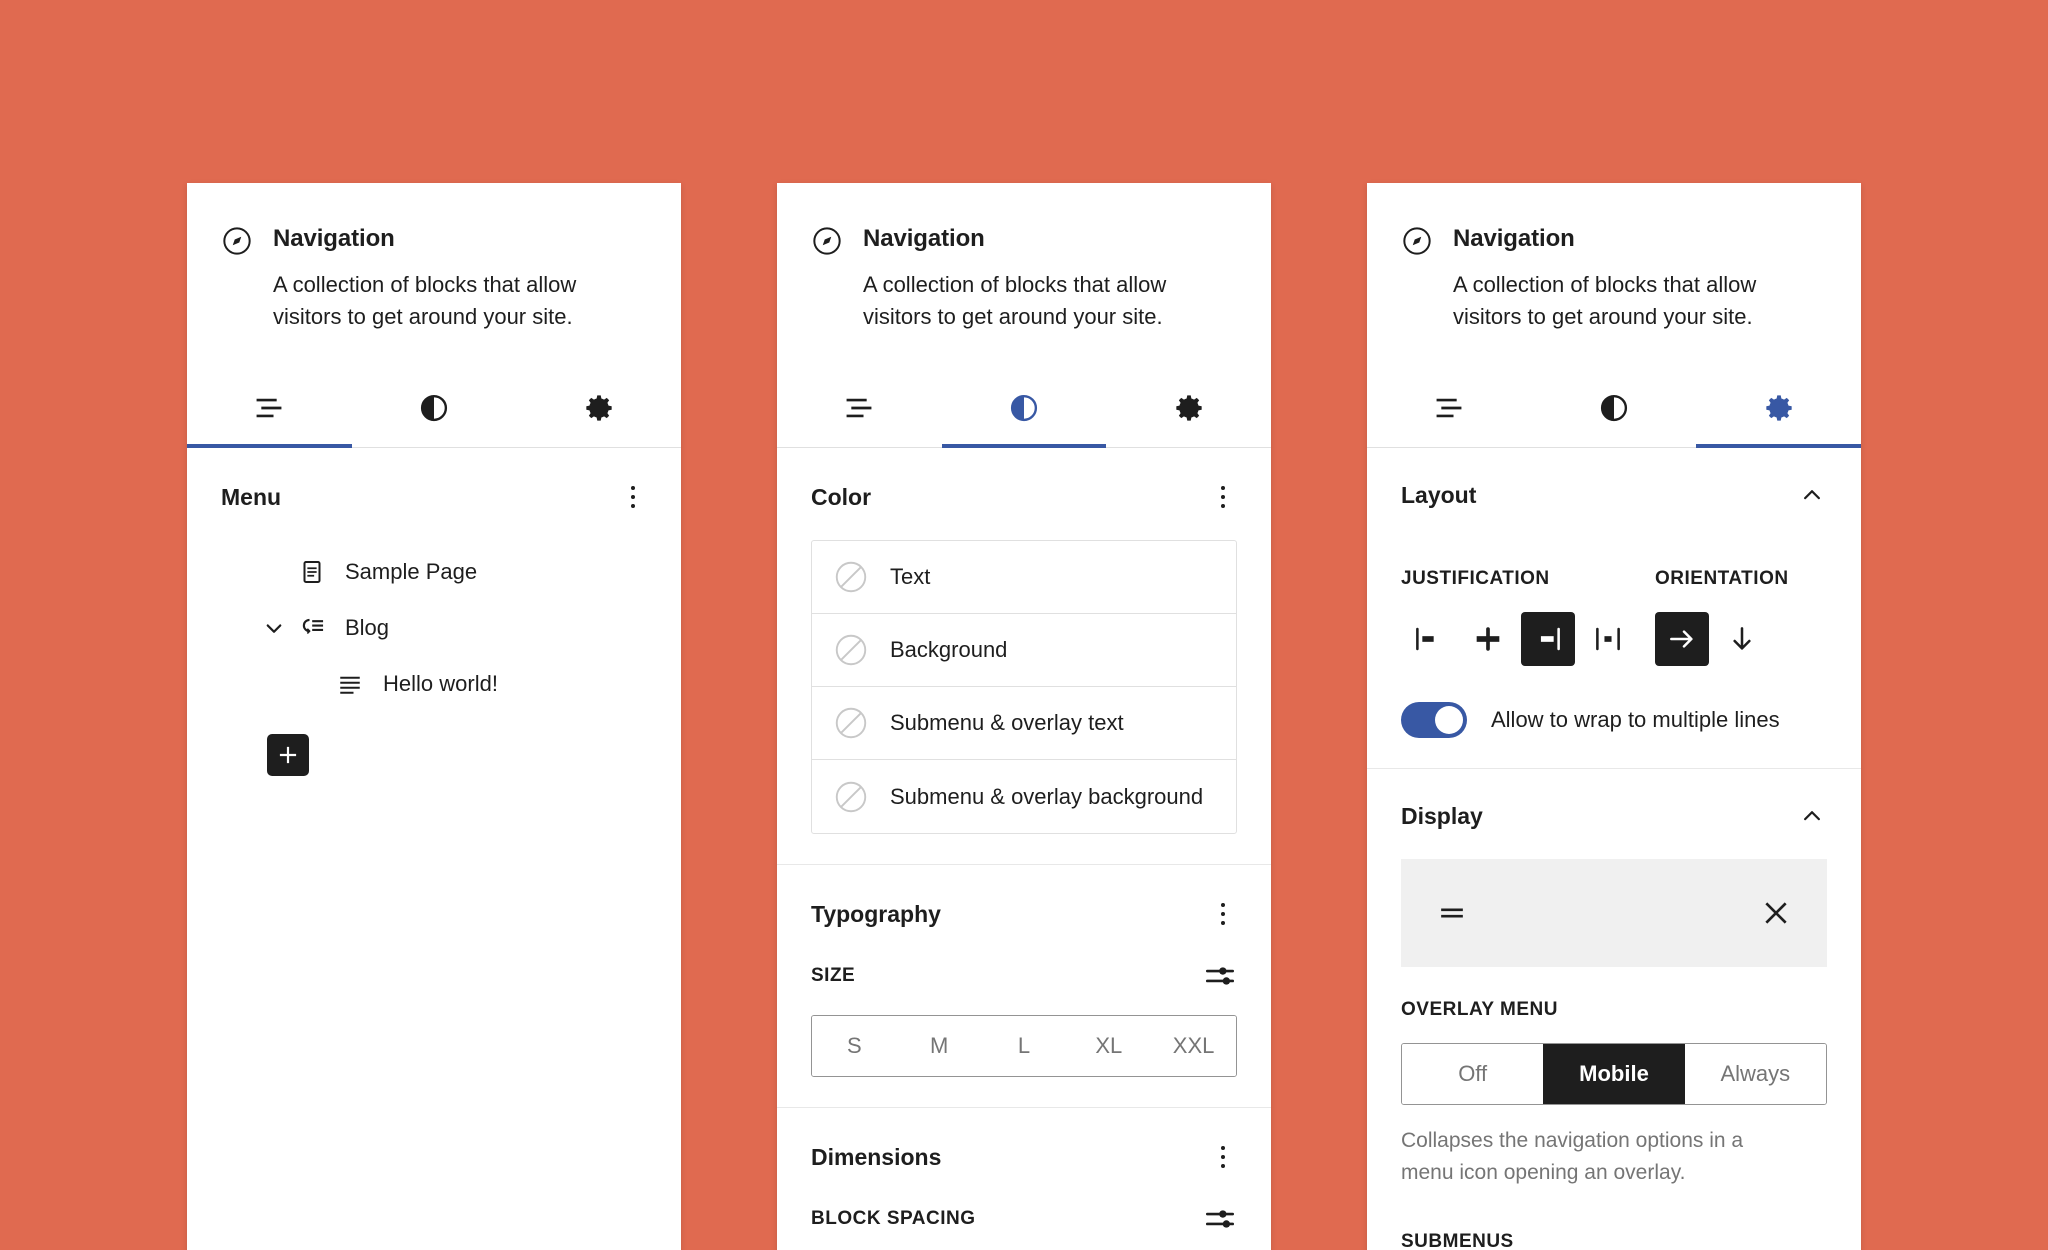  I want to click on layout-section-header: Layout, so click(1614, 495).